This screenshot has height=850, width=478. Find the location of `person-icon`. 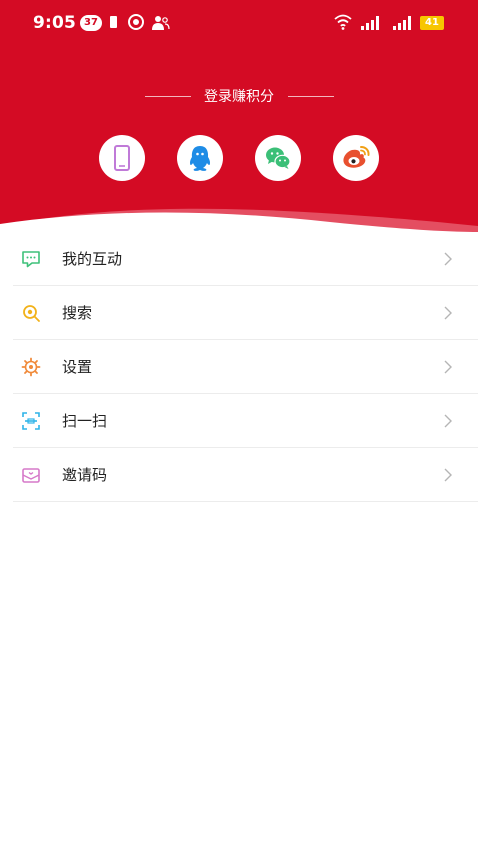

person-icon is located at coordinates (161, 23).